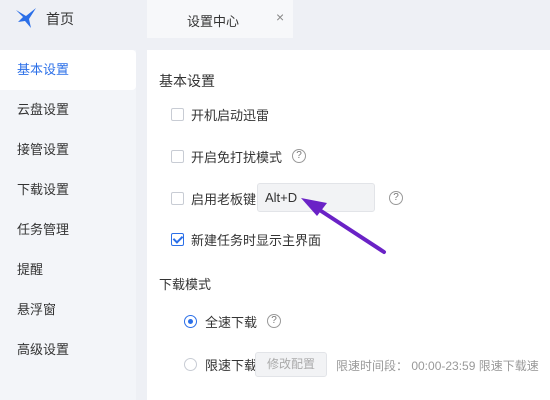  I want to click on limited-speed-label: 限速下载, so click(231, 365).